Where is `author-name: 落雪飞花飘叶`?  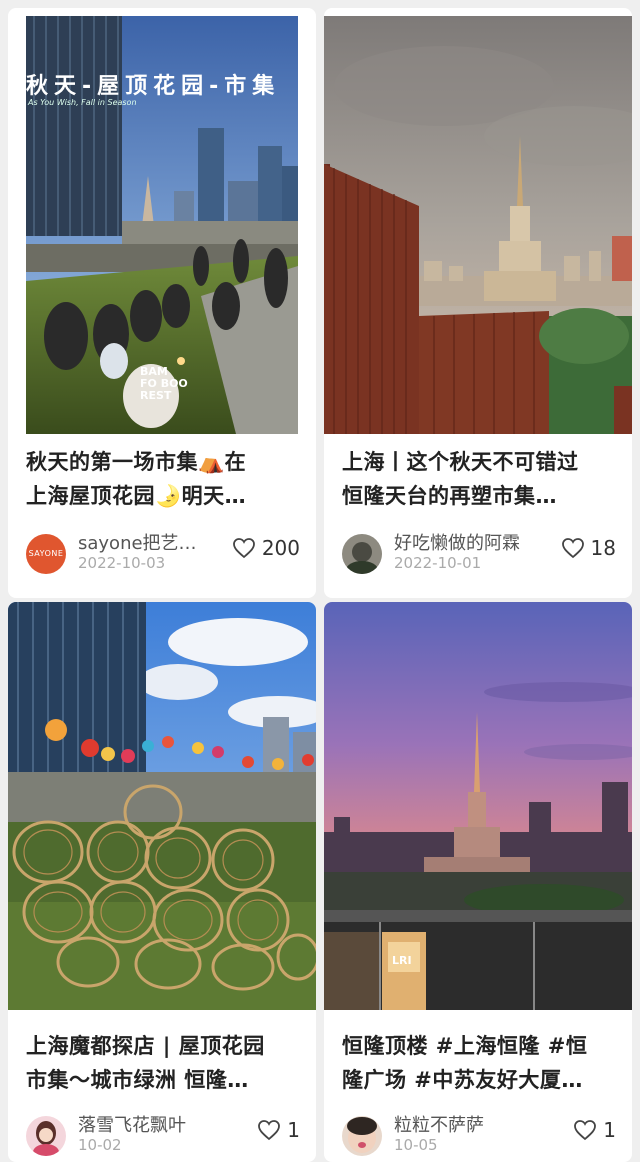 author-name: 落雪飞花飘叶 is located at coordinates (132, 1124).